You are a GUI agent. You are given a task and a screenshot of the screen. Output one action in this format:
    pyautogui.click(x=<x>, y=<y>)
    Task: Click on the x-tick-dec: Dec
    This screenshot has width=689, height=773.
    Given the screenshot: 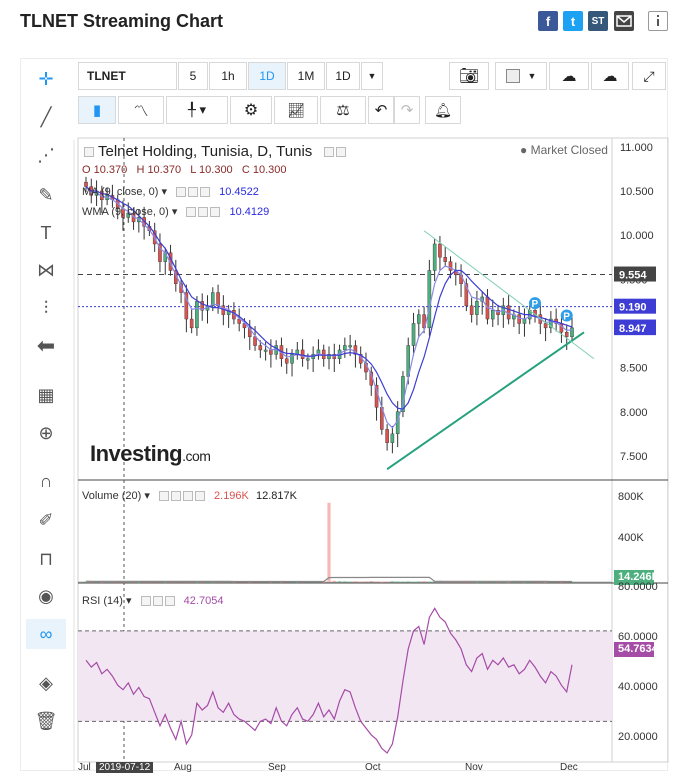 What is the action you would take?
    pyautogui.click(x=569, y=767)
    